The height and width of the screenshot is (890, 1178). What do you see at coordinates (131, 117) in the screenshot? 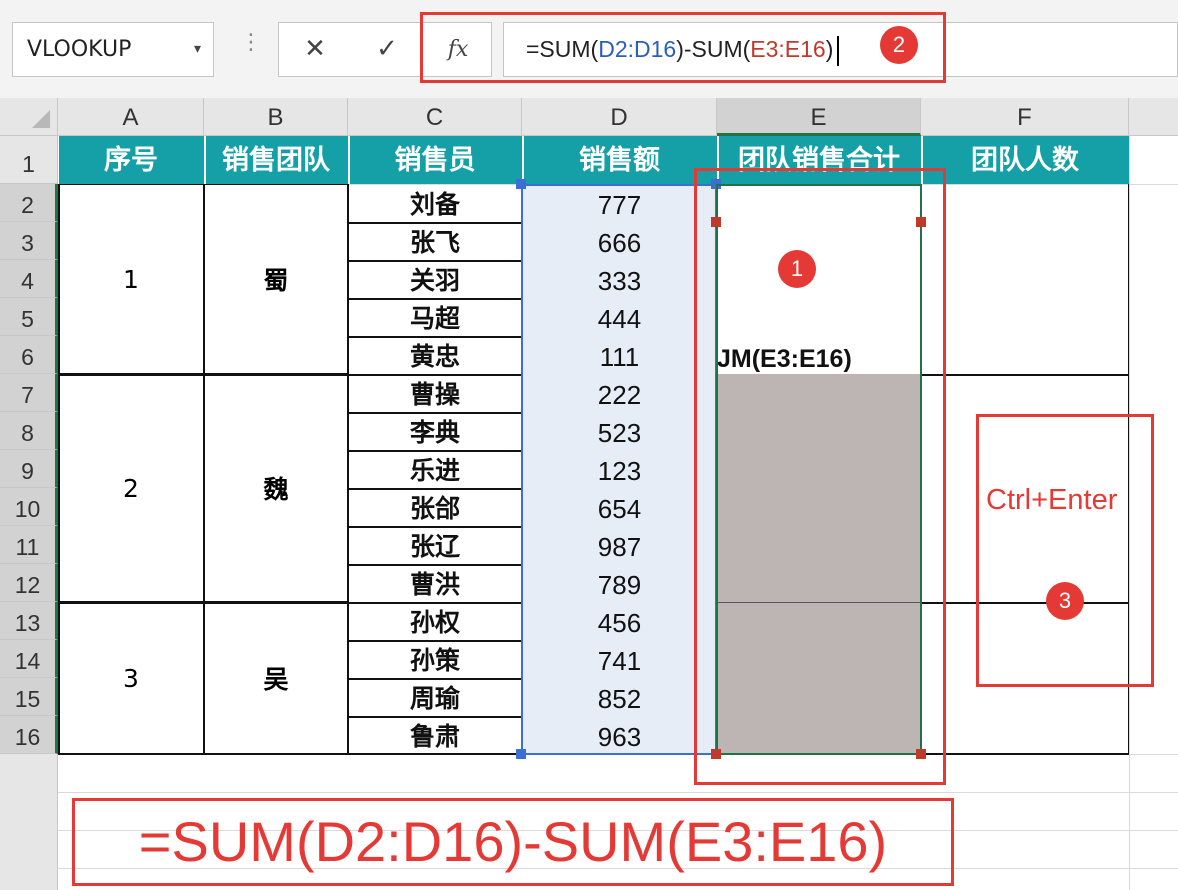
I see `column-header-a: A` at bounding box center [131, 117].